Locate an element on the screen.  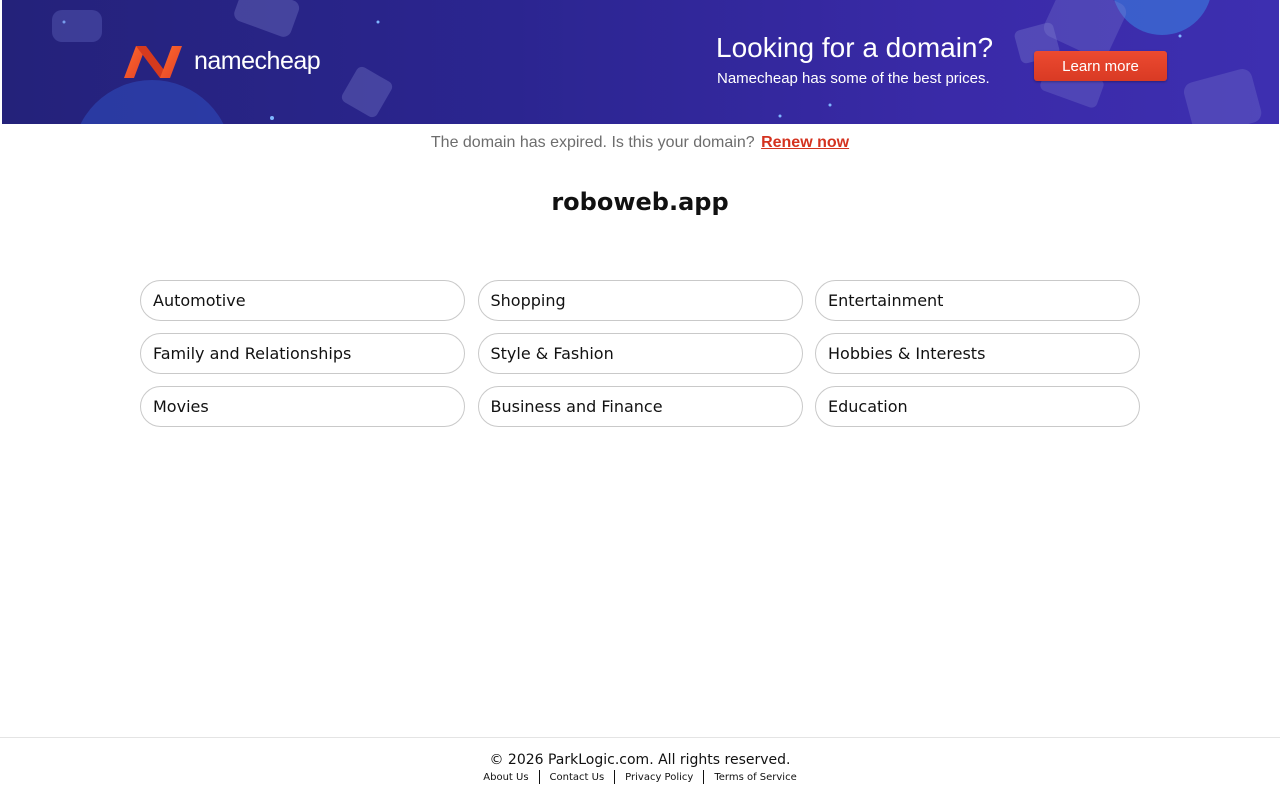
contact-us-link: Contact Us is located at coordinates (577, 777).